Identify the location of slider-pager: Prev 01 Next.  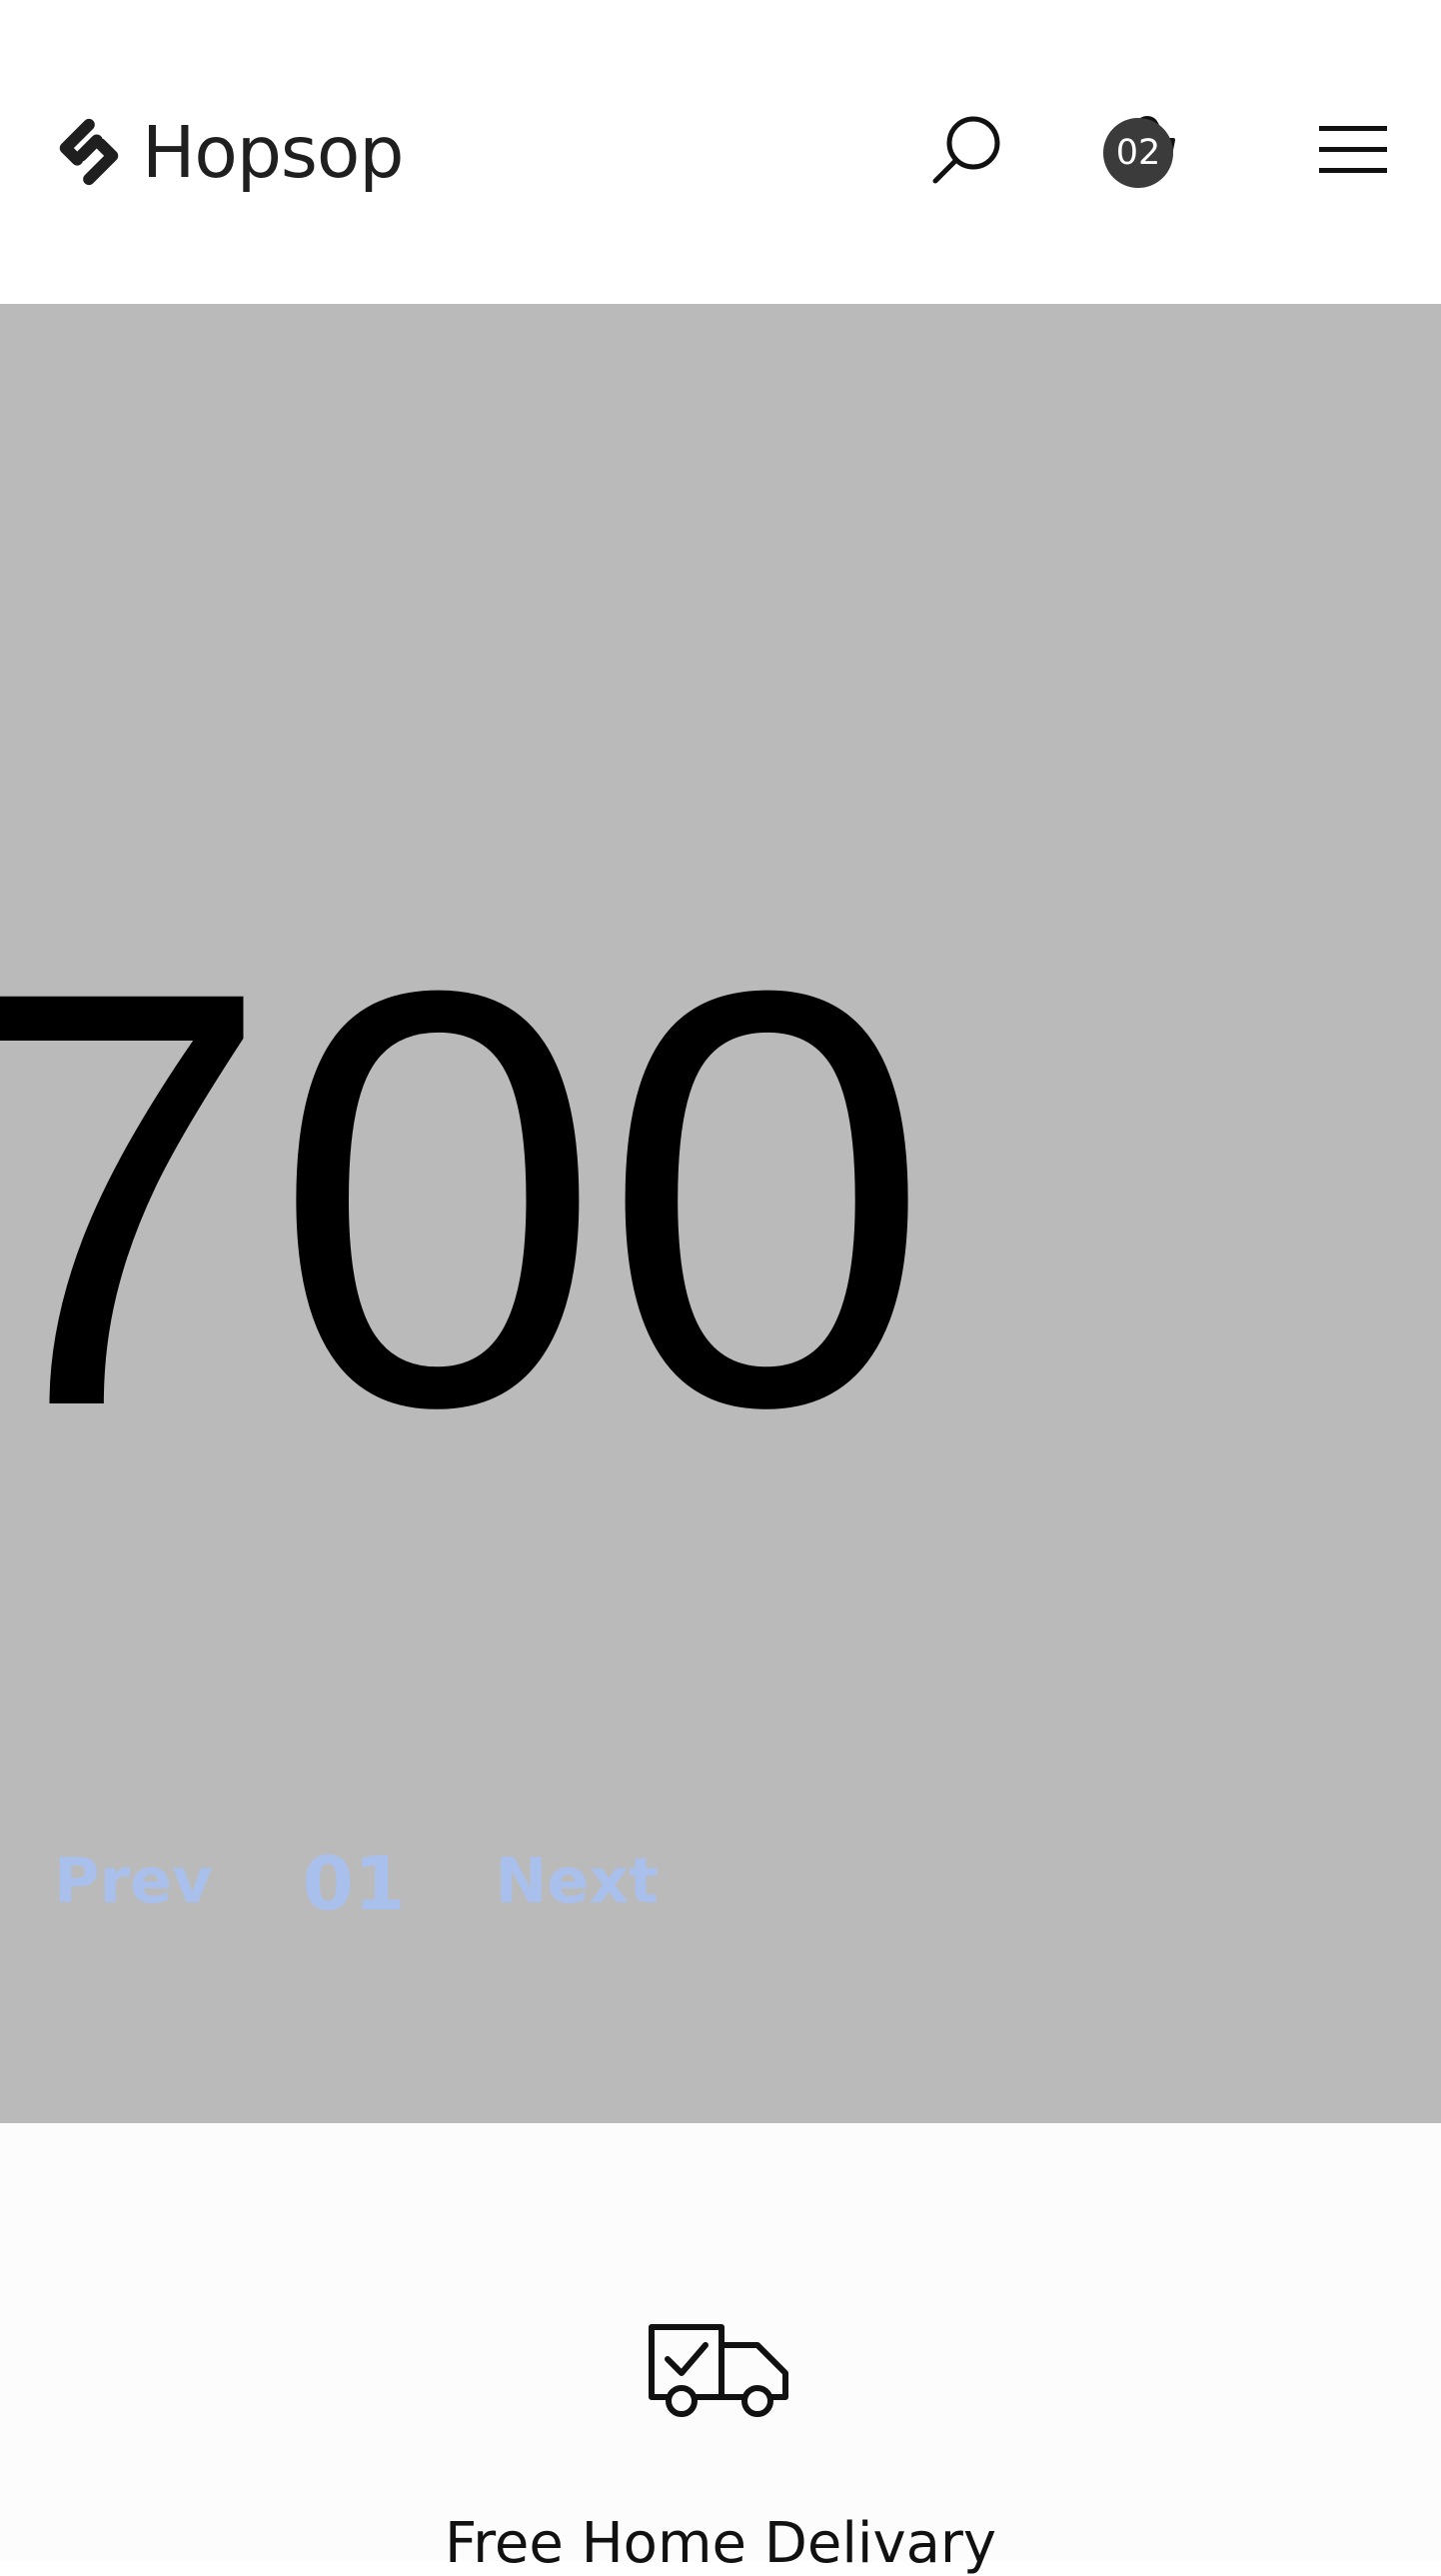
(356, 1880).